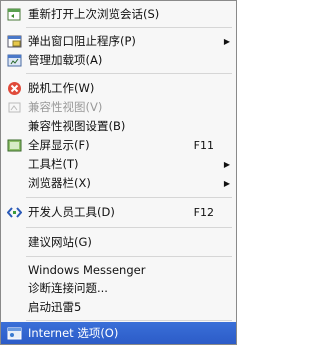  Describe the element at coordinates (14, 333) in the screenshot. I see `internet-options-icon` at that location.